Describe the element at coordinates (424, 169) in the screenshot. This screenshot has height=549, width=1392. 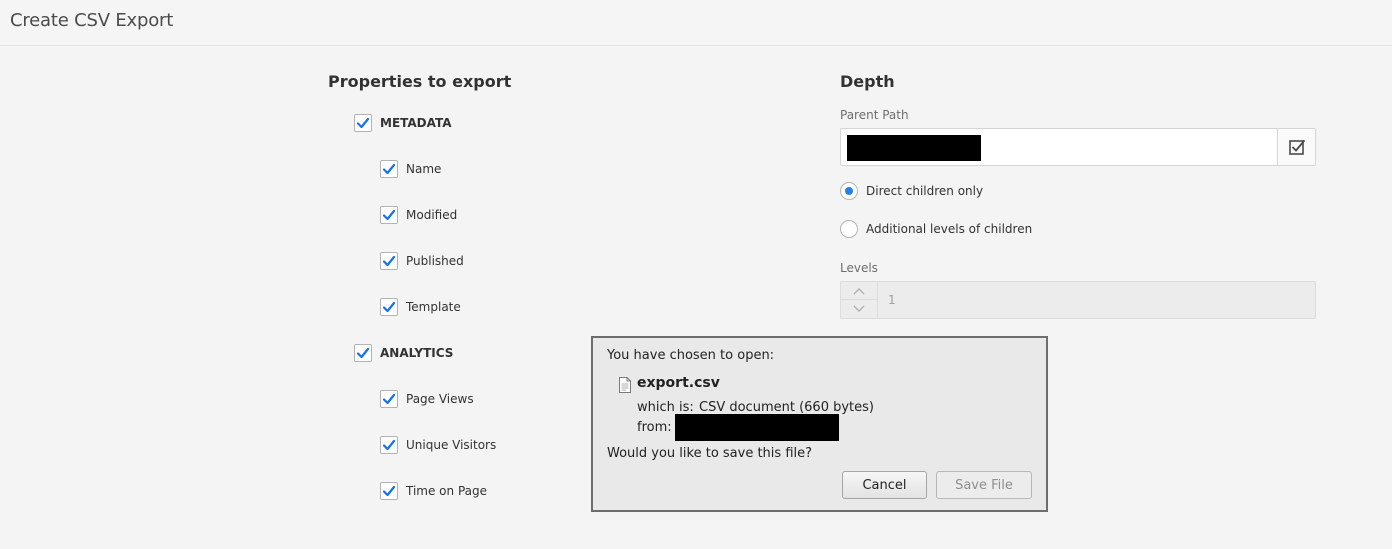
I see `checkbox-label: Name` at that location.